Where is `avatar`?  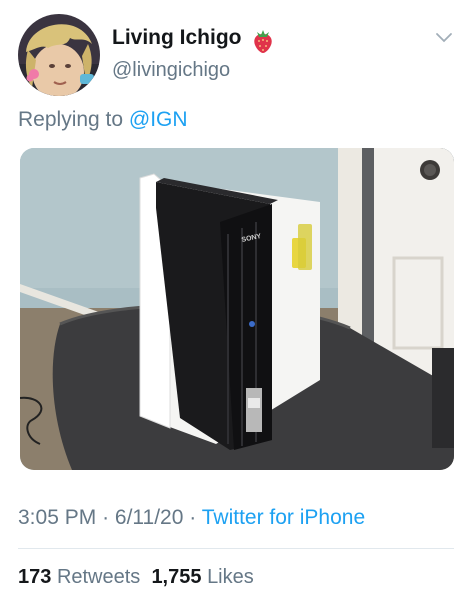 avatar is located at coordinates (59, 55).